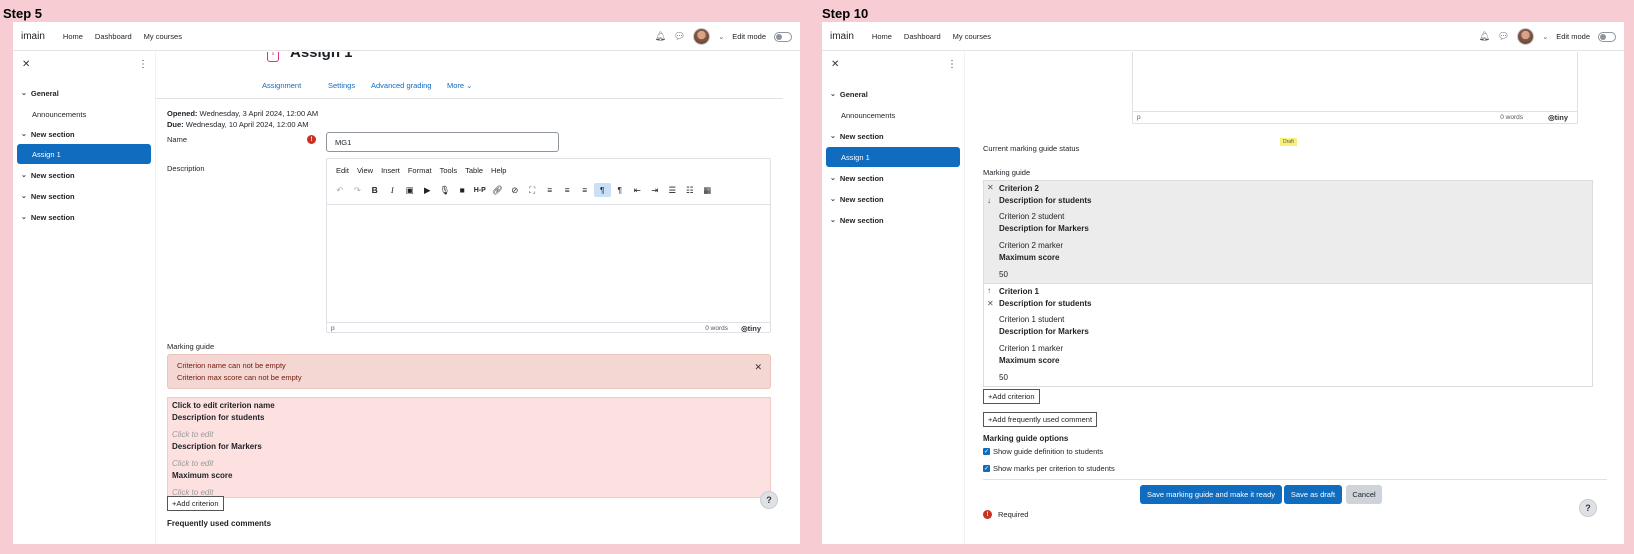  I want to click on microphone-icon: 🎙︎, so click(445, 190).